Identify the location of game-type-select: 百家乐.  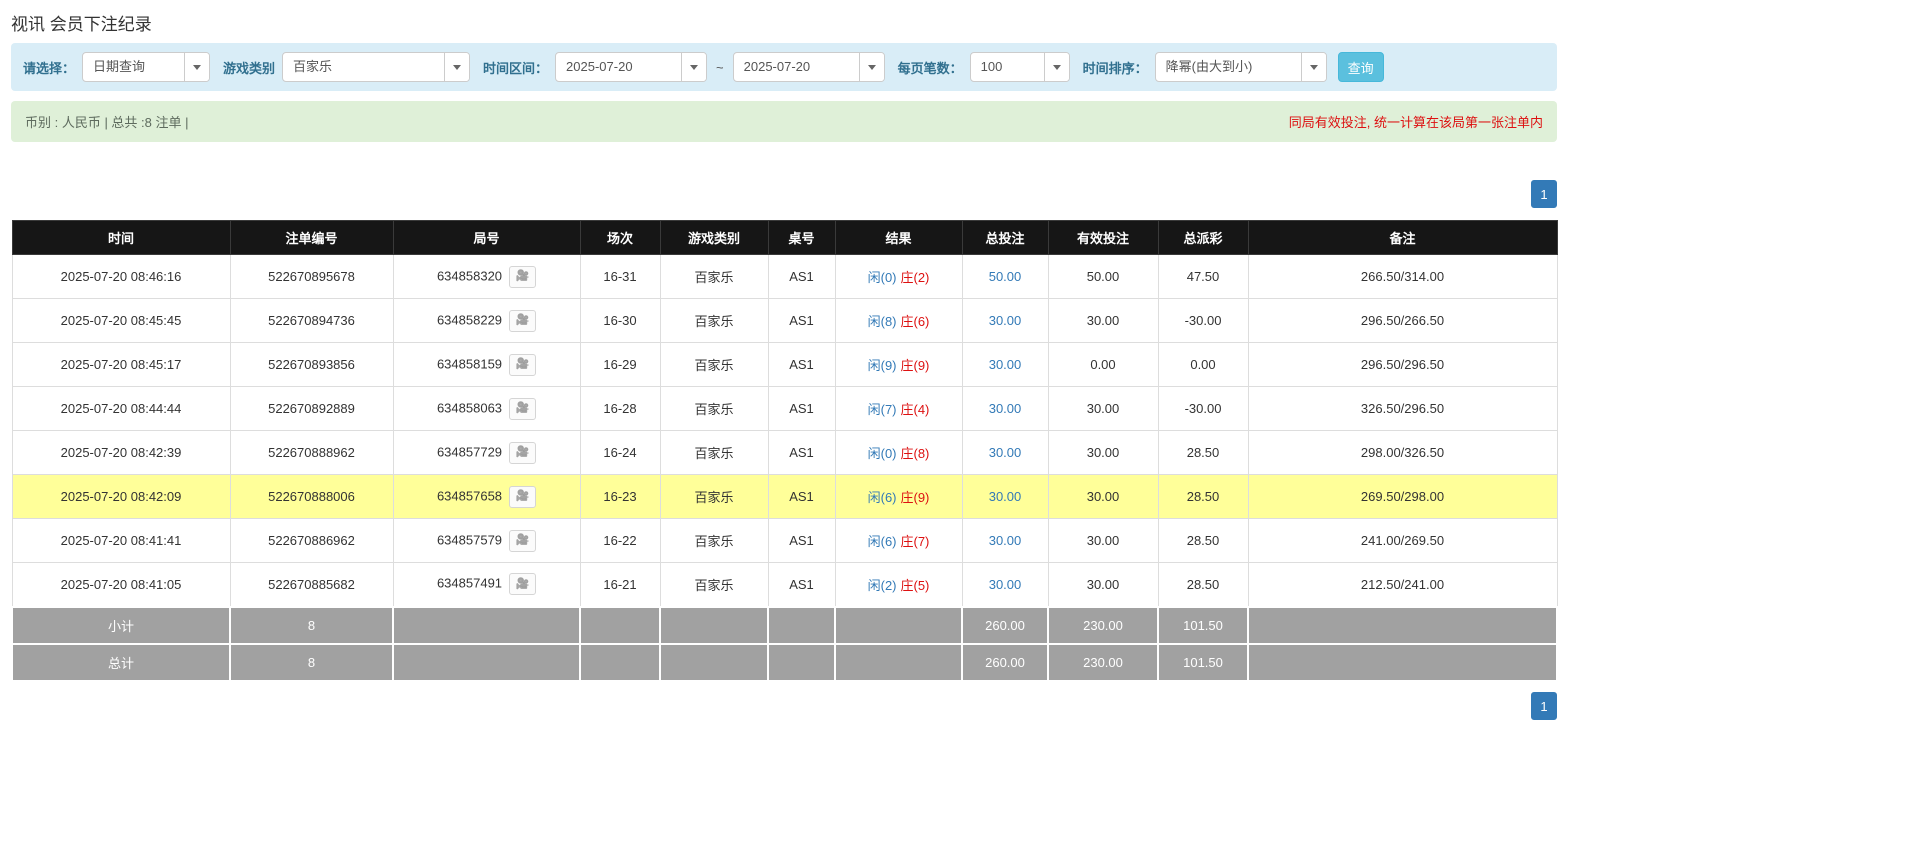
(376, 67).